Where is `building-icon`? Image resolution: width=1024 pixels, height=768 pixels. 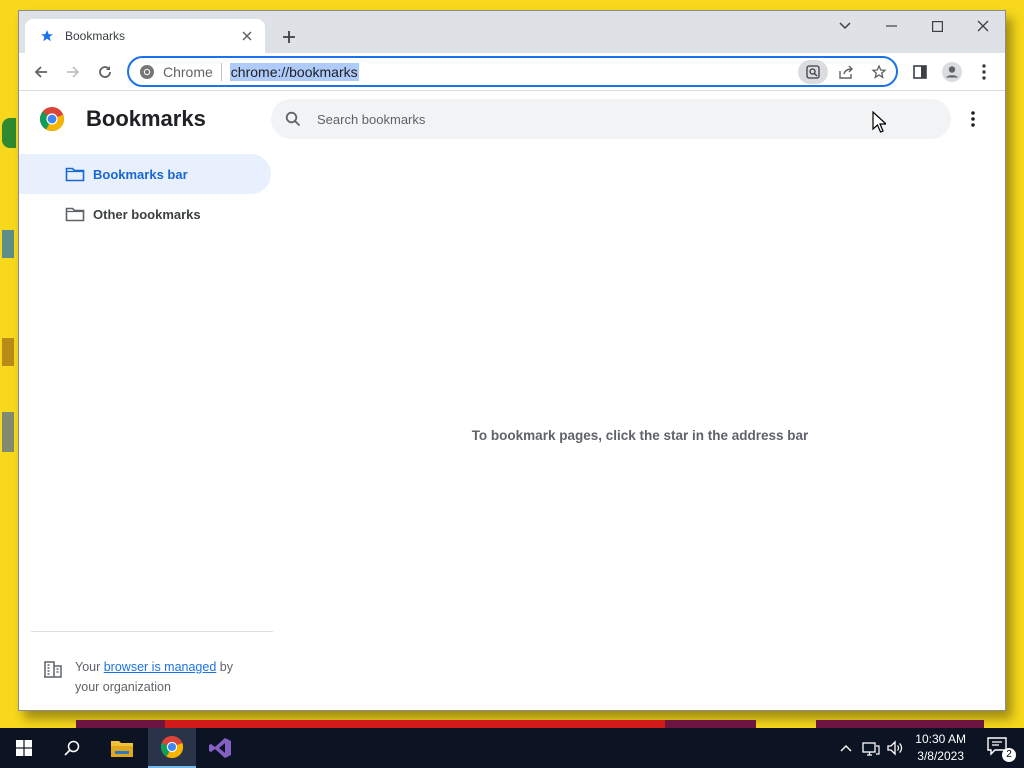 building-icon is located at coordinates (53, 669).